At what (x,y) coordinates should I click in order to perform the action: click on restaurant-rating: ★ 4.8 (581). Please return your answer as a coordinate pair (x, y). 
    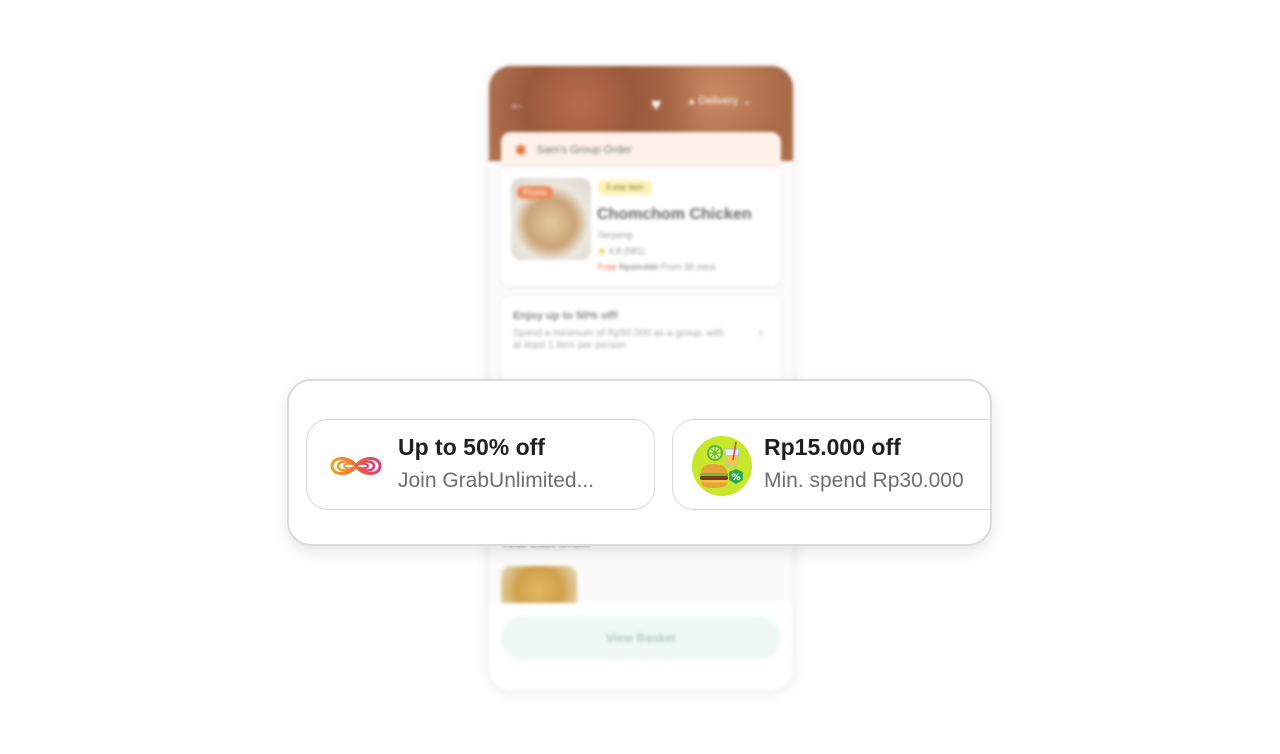
    Looking at the image, I should click on (621, 251).